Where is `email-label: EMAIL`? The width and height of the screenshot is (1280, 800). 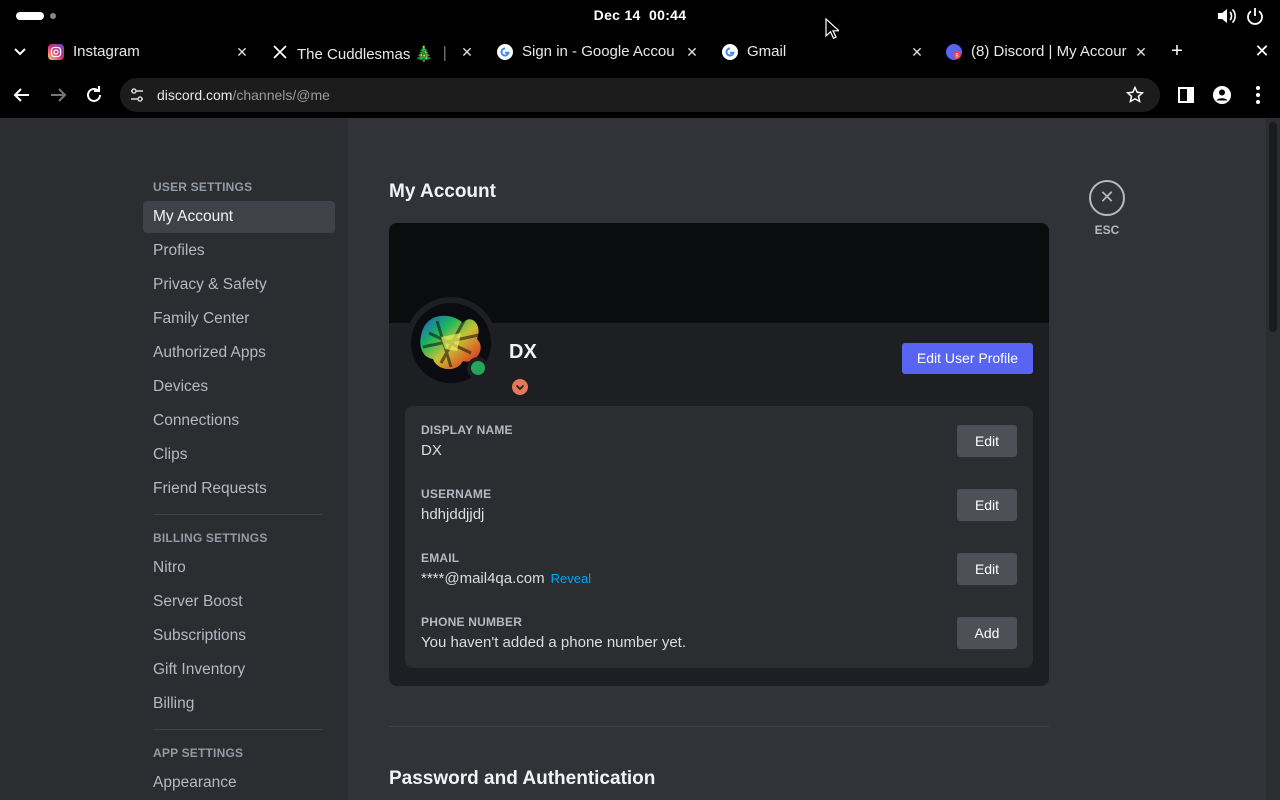
email-label: EMAIL is located at coordinates (440, 558).